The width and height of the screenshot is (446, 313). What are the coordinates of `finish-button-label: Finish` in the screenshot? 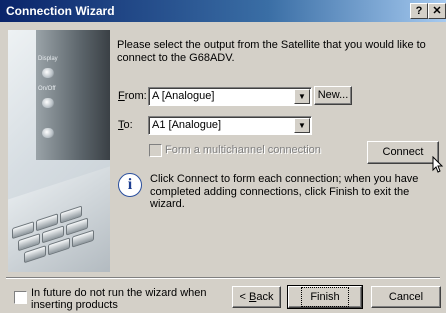 It's located at (325, 297).